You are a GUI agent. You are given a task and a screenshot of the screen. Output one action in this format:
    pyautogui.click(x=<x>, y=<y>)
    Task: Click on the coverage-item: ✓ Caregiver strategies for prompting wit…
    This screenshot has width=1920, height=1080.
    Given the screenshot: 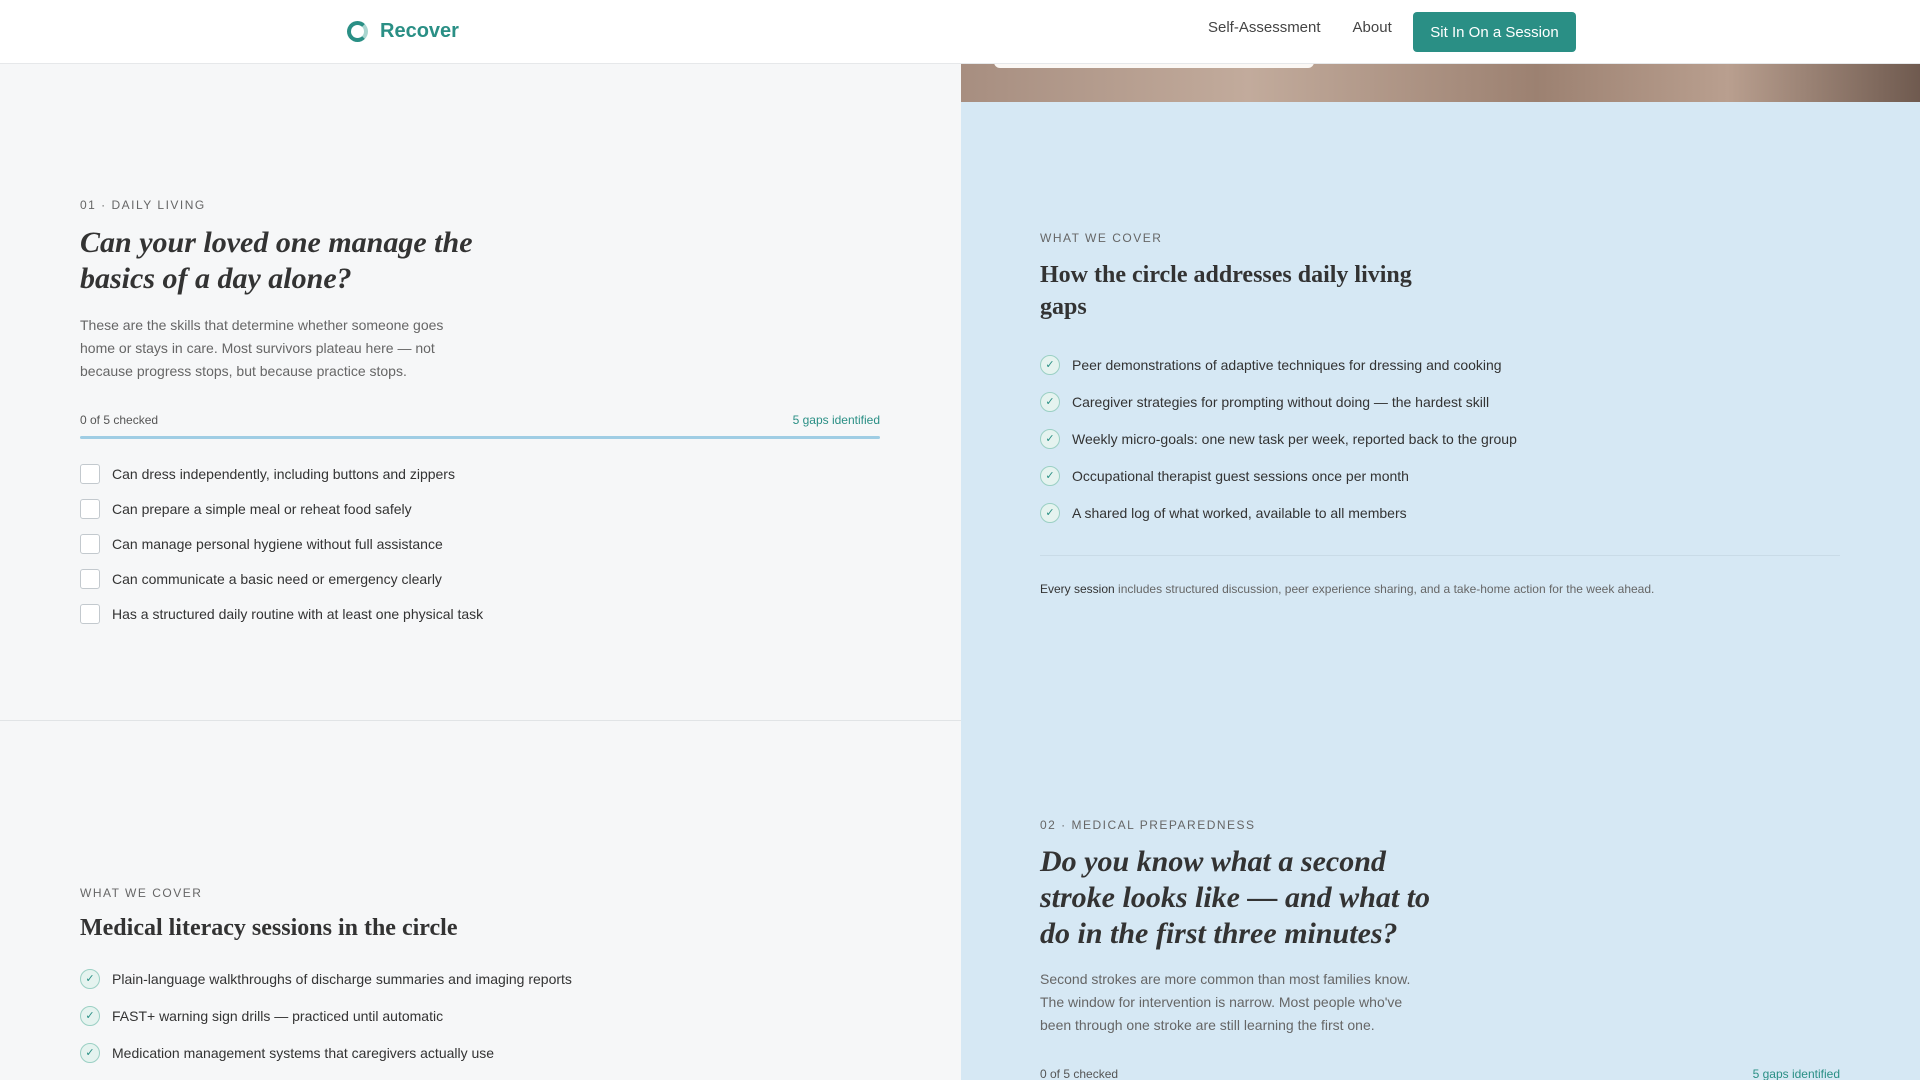 What is the action you would take?
    pyautogui.click(x=1440, y=401)
    